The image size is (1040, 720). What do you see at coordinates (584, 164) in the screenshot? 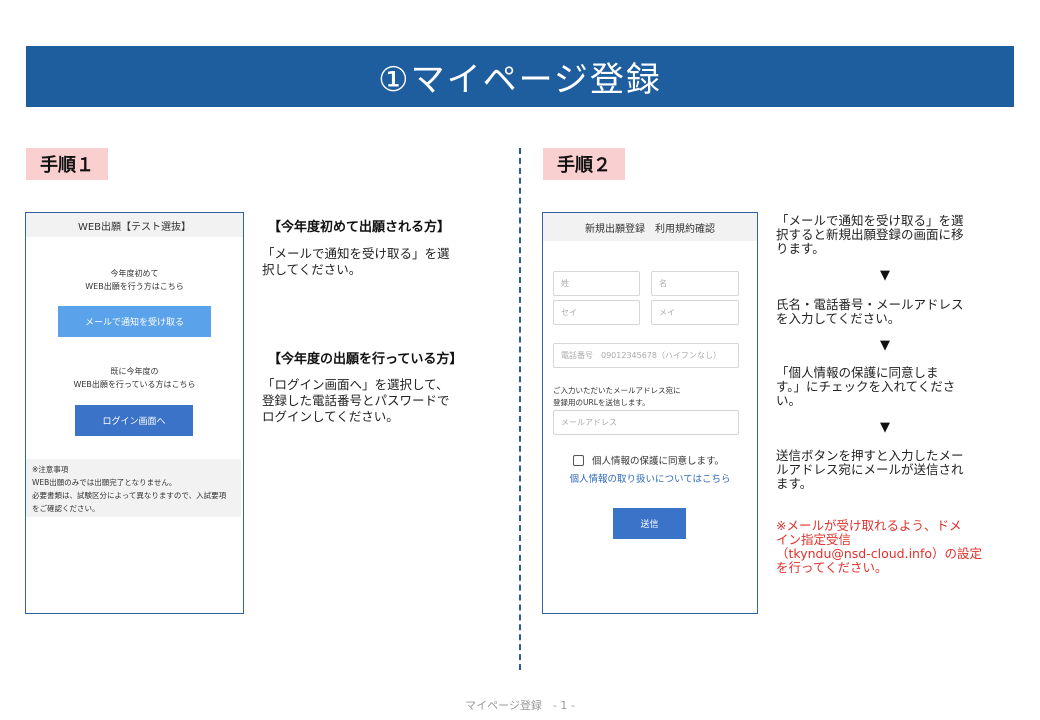
I see `step2-badge: 手順２` at bounding box center [584, 164].